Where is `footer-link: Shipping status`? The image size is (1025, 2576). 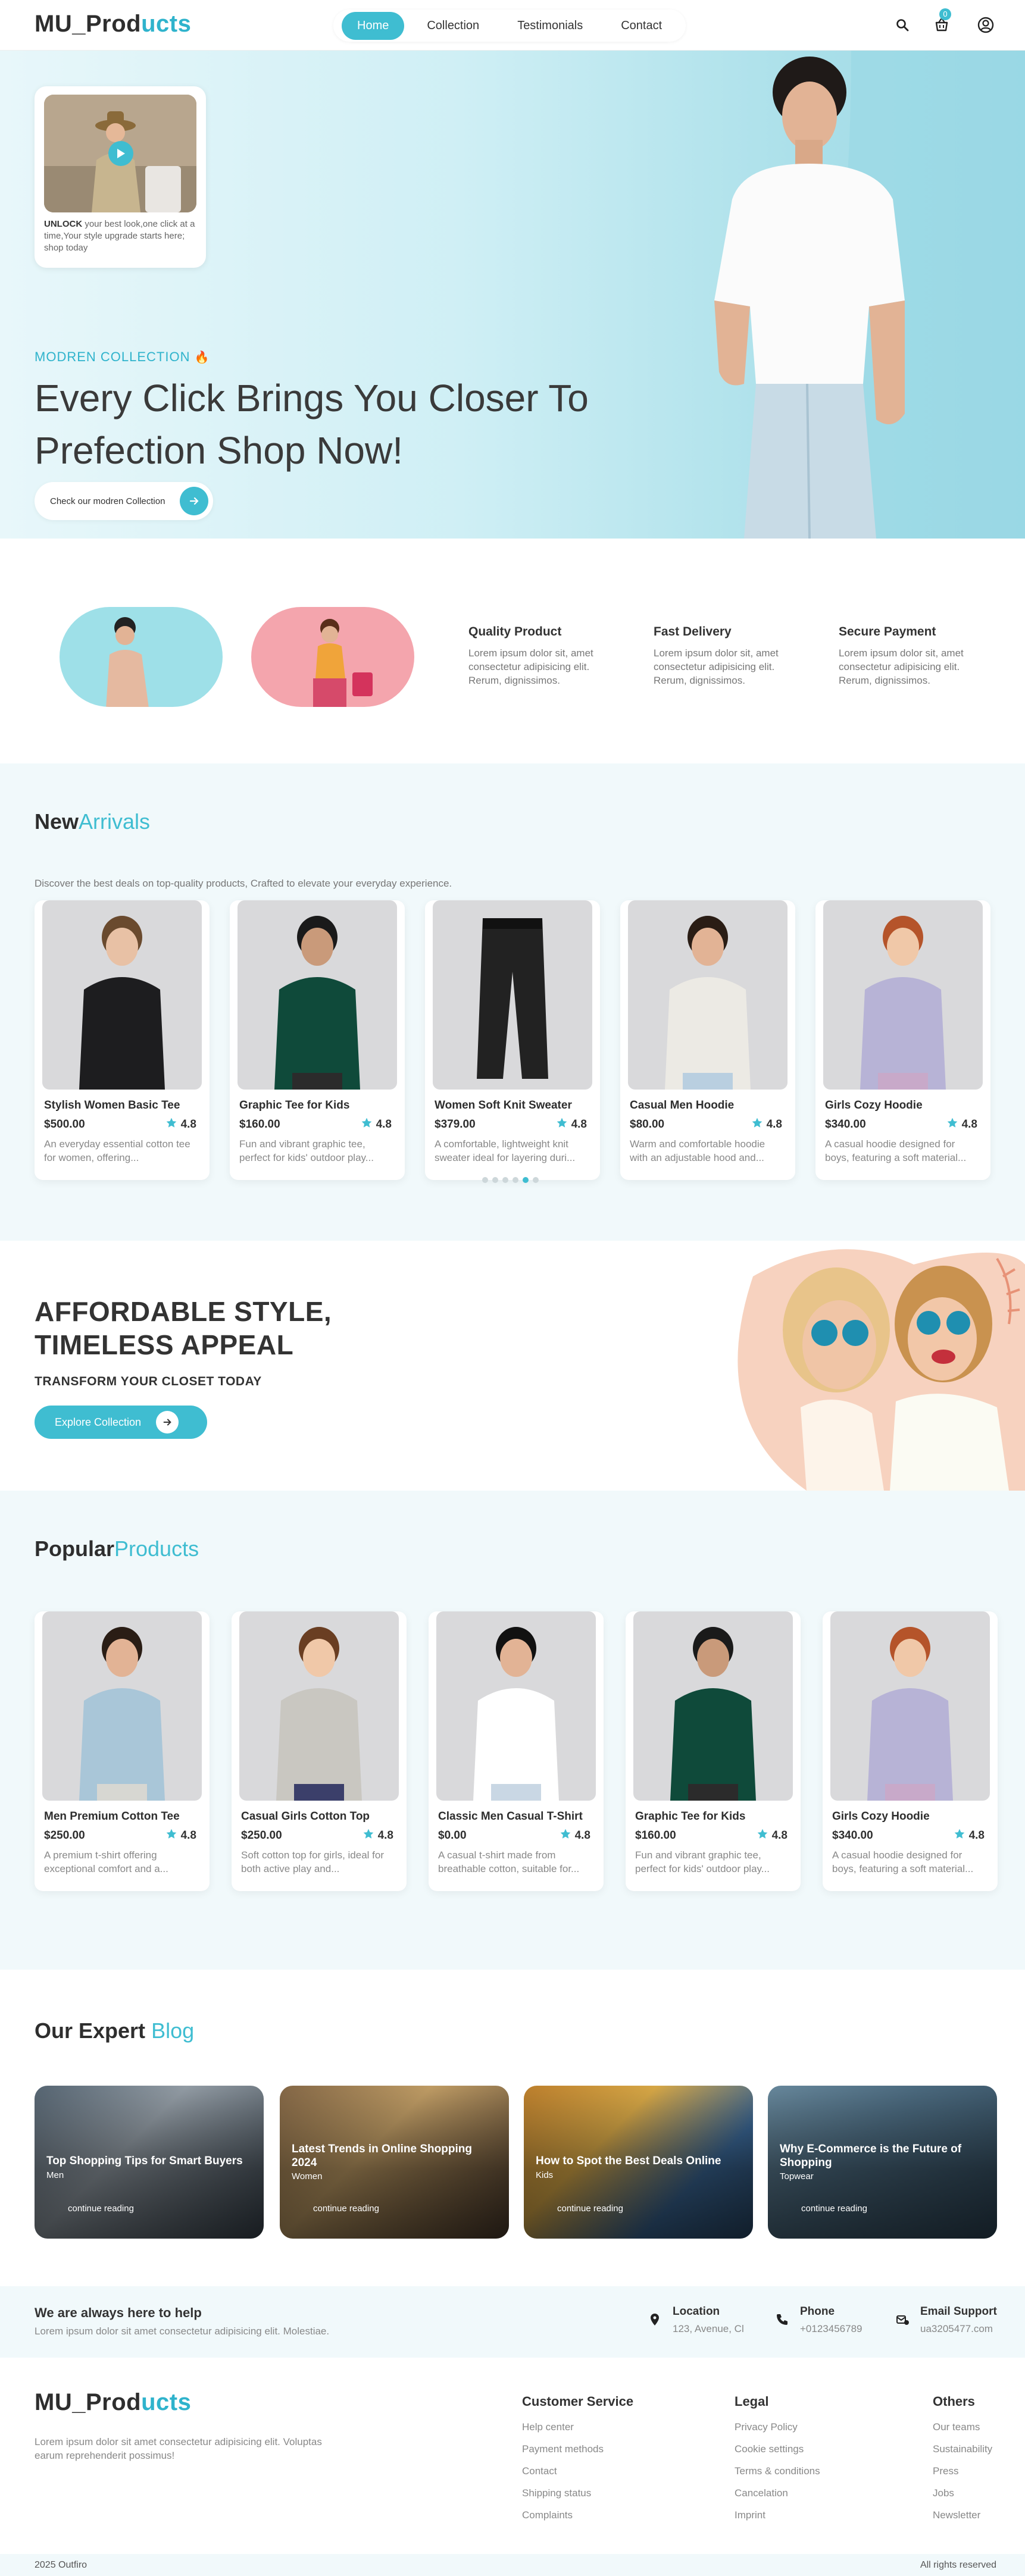
footer-link: Shipping status is located at coordinates (577, 2493).